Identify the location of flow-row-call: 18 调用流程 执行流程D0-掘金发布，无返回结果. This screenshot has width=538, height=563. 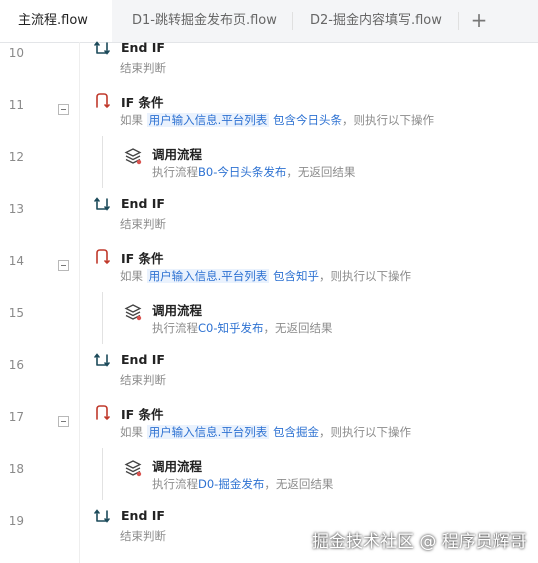
(269, 474).